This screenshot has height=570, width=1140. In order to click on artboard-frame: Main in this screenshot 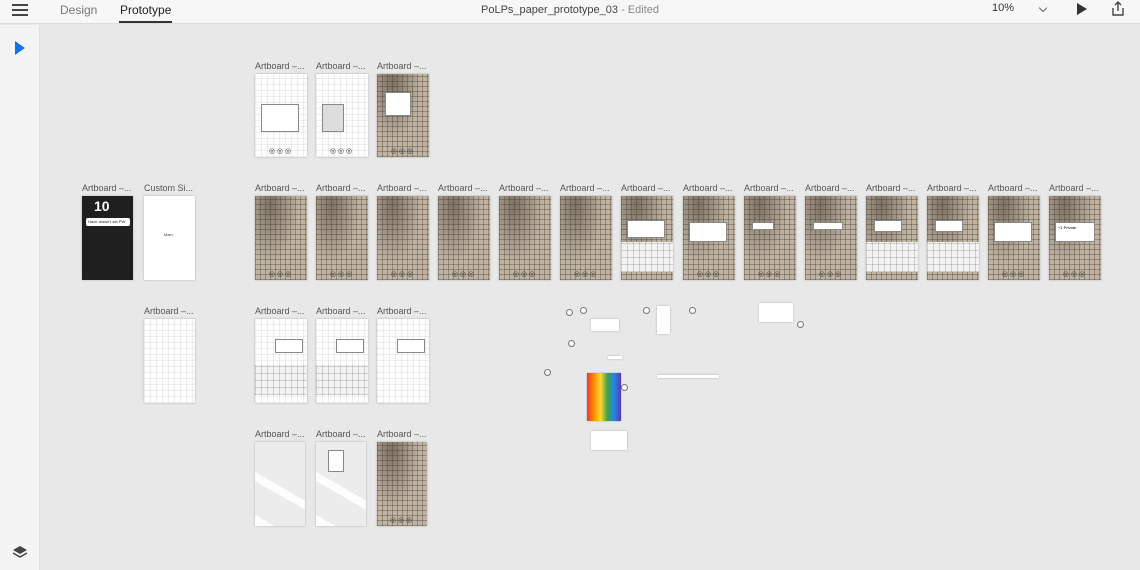, I will do `click(169, 238)`.